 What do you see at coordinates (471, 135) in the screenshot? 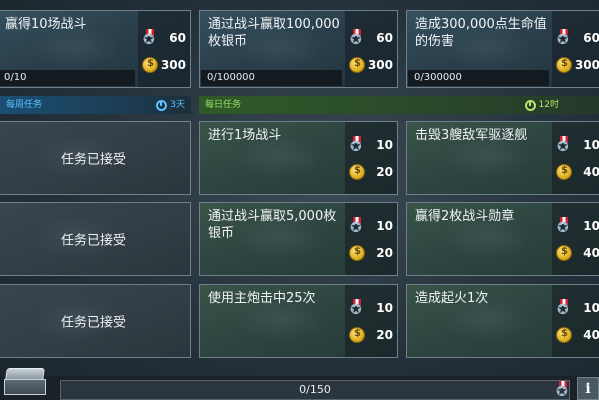
I see `task-title: 击毁3艘敌军驱逐舰` at bounding box center [471, 135].